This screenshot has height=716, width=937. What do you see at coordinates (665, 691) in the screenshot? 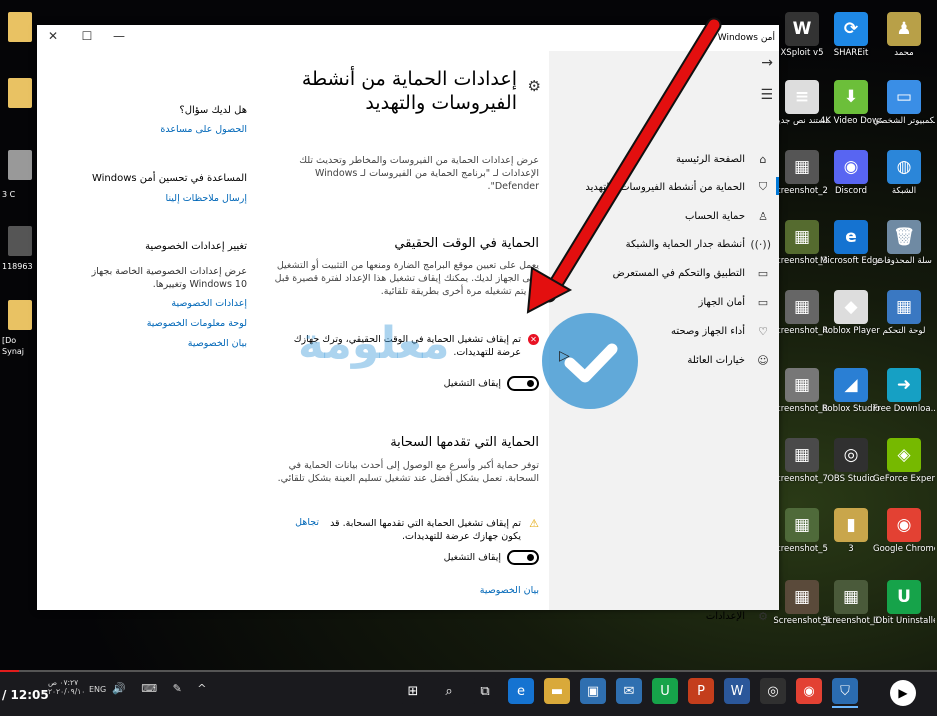
I see `iobit-taskbar-icon: U` at bounding box center [665, 691].